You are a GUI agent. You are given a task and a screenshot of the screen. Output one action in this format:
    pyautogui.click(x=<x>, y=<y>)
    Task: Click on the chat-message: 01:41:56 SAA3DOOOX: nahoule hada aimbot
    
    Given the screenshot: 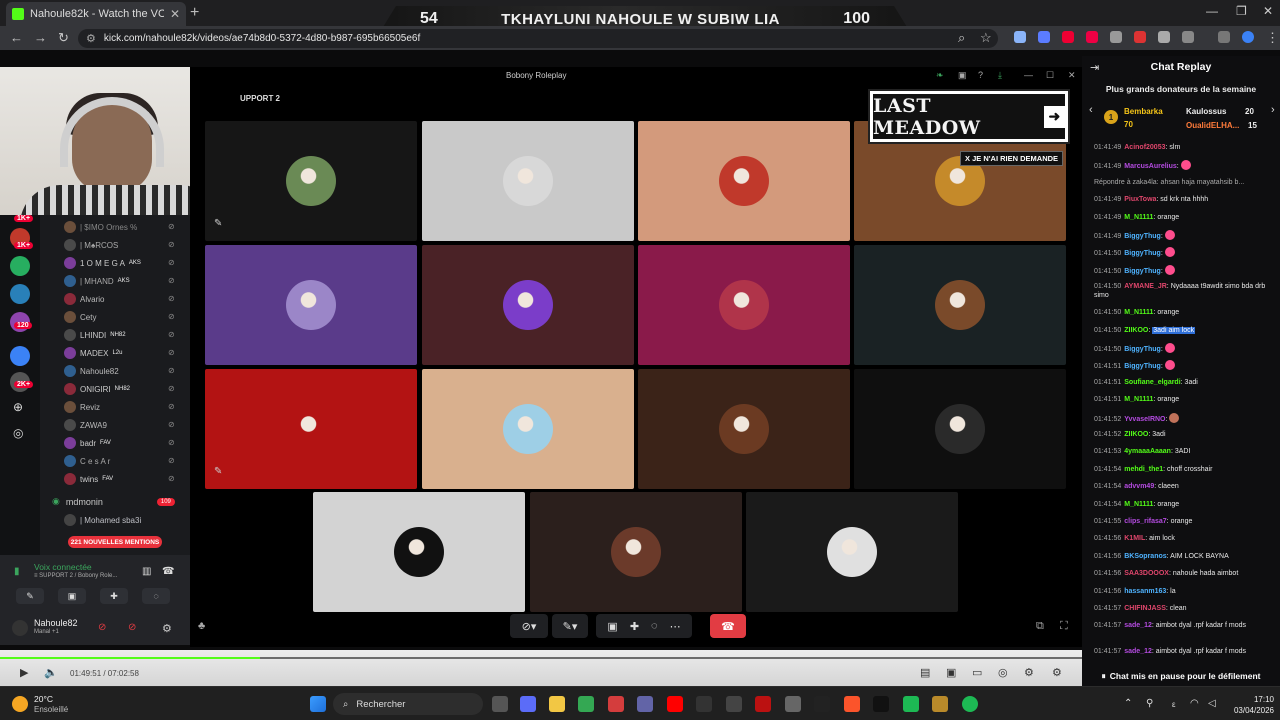 What is the action you would take?
    pyautogui.click(x=1184, y=573)
    